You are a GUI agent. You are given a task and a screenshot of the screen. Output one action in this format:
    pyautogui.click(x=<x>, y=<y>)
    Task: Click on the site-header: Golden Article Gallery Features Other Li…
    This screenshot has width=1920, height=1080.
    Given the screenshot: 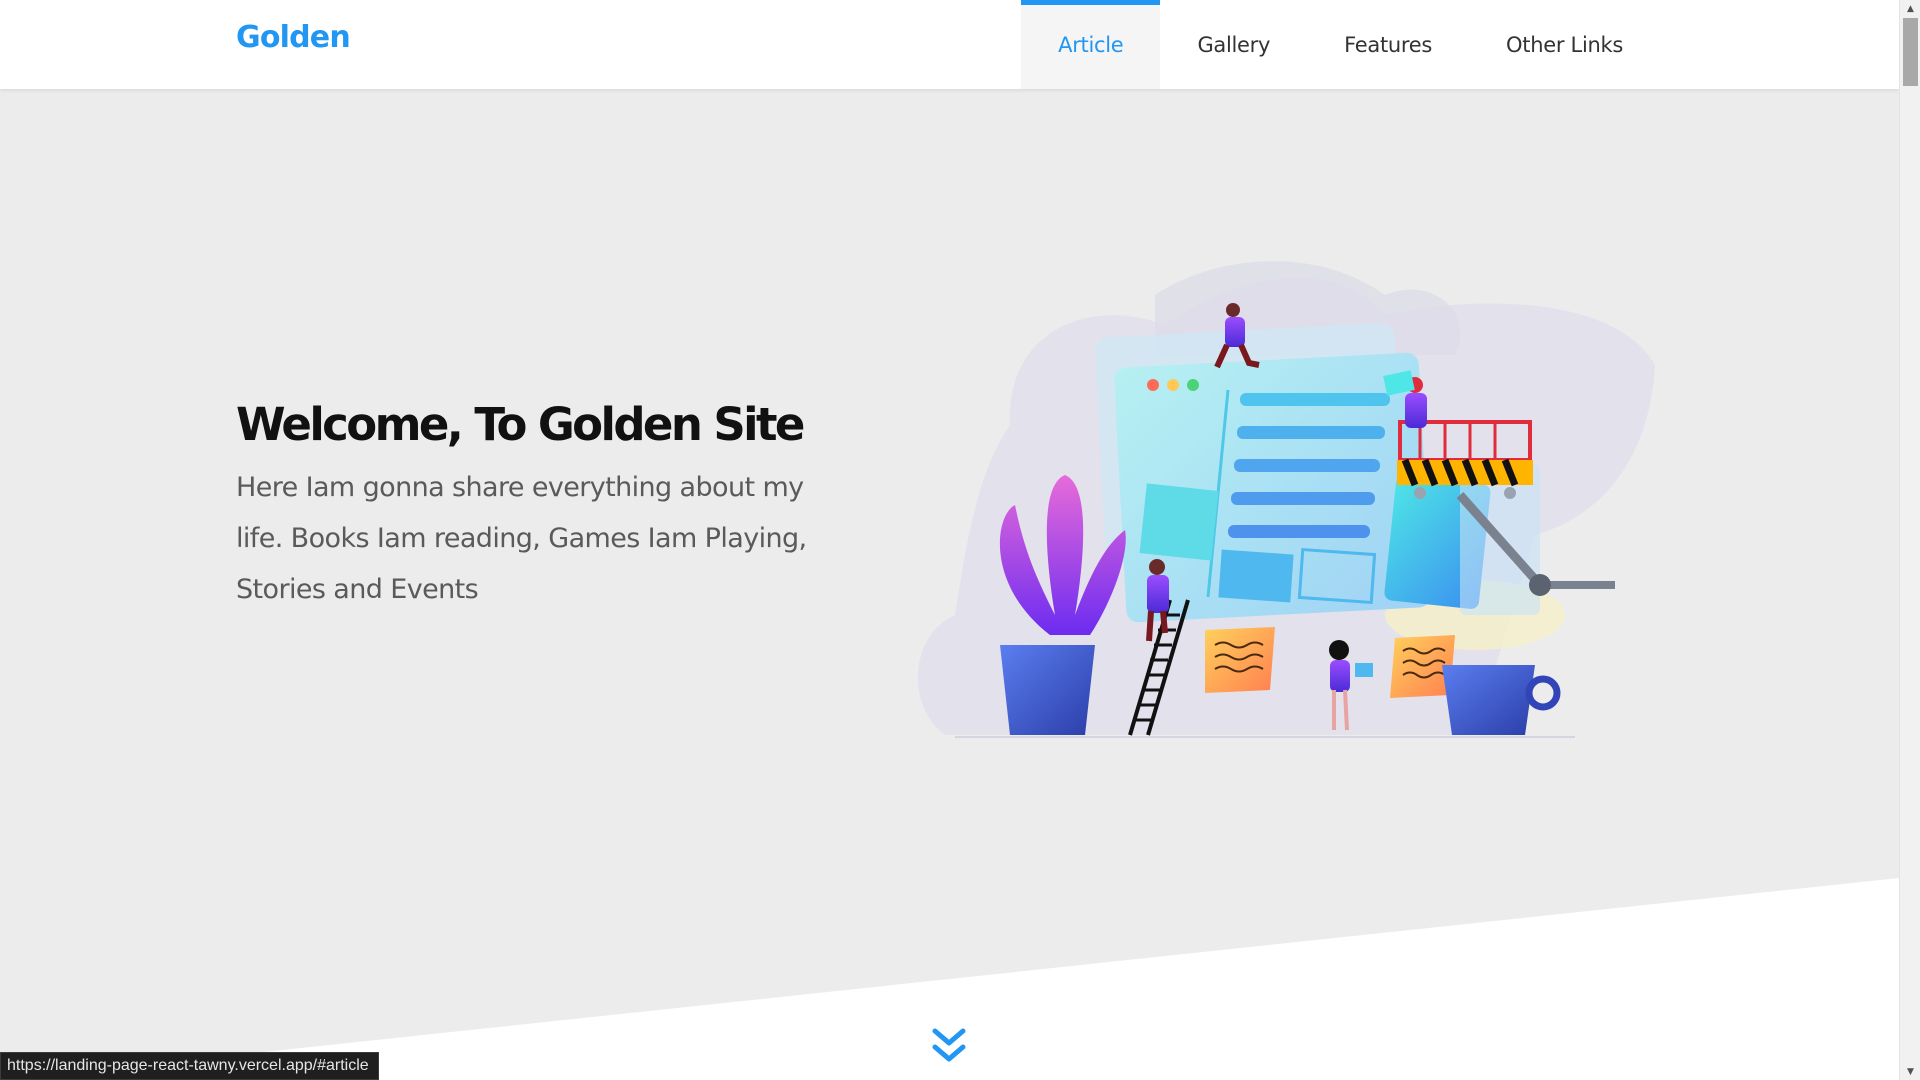 What is the action you would take?
    pyautogui.click(x=949, y=44)
    